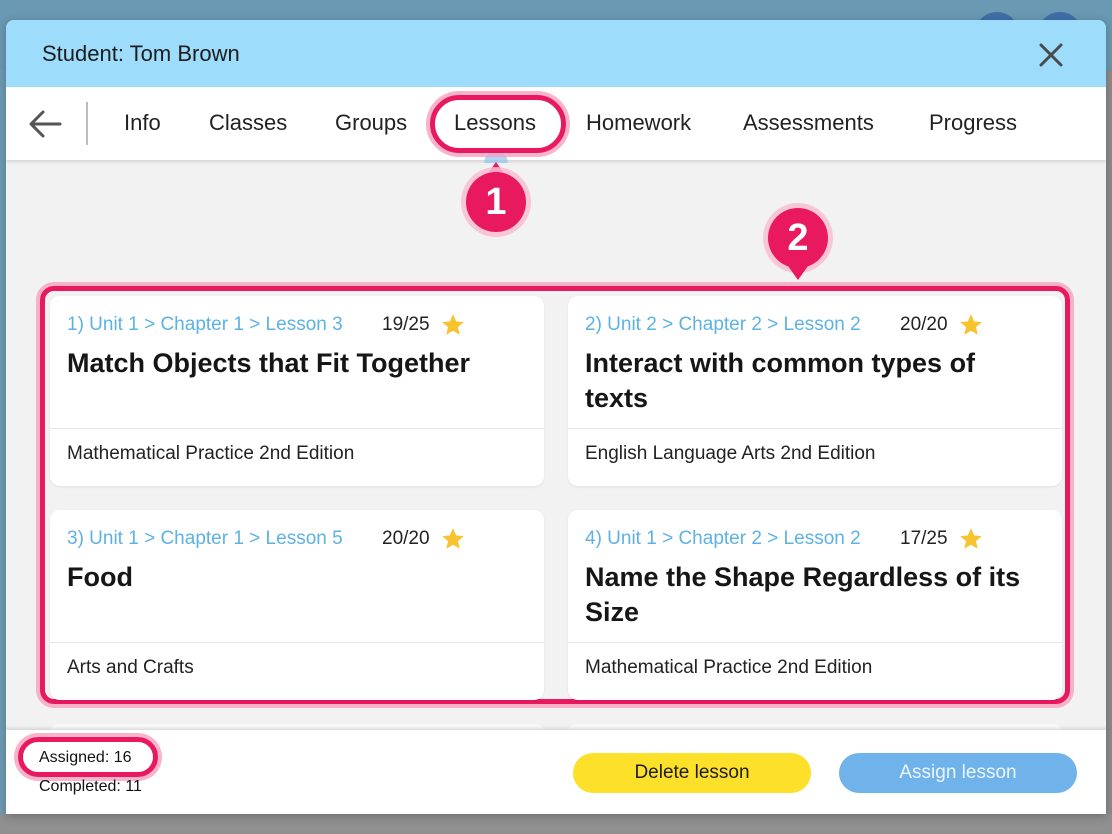  Describe the element at coordinates (723, 324) in the screenshot. I see `lesson-path: 2) Unit 2 > Chapter 2 > Lesson 2` at that location.